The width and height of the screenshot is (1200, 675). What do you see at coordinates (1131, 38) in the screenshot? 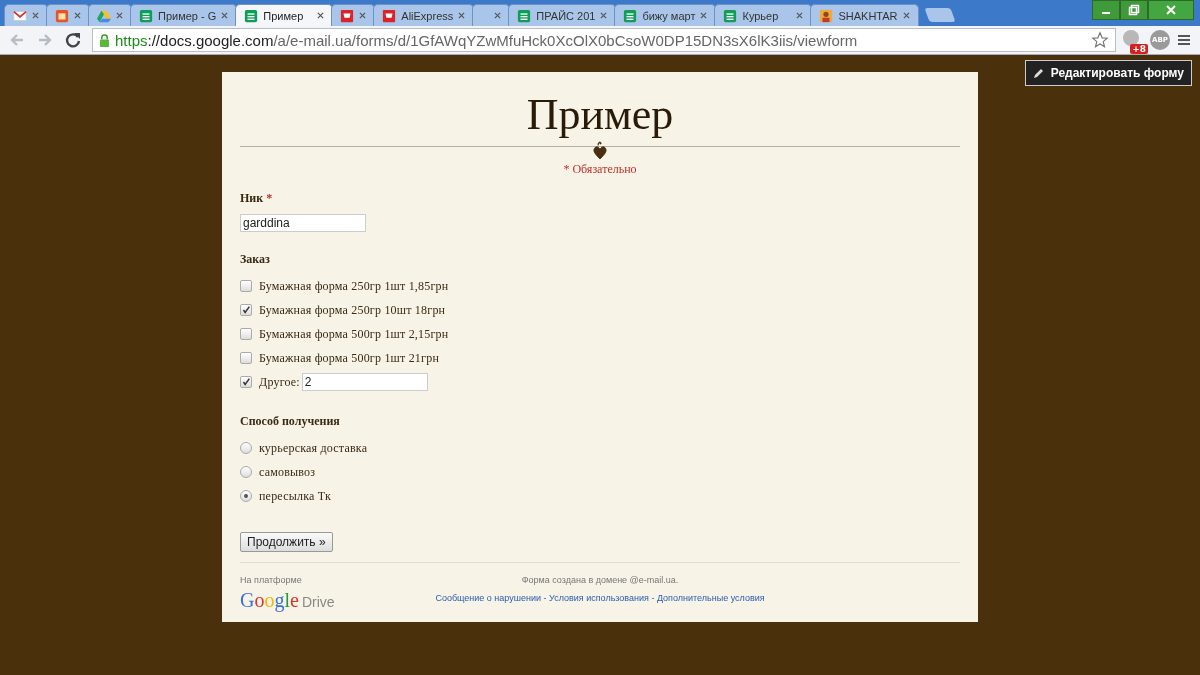
I see `globe-icon` at bounding box center [1131, 38].